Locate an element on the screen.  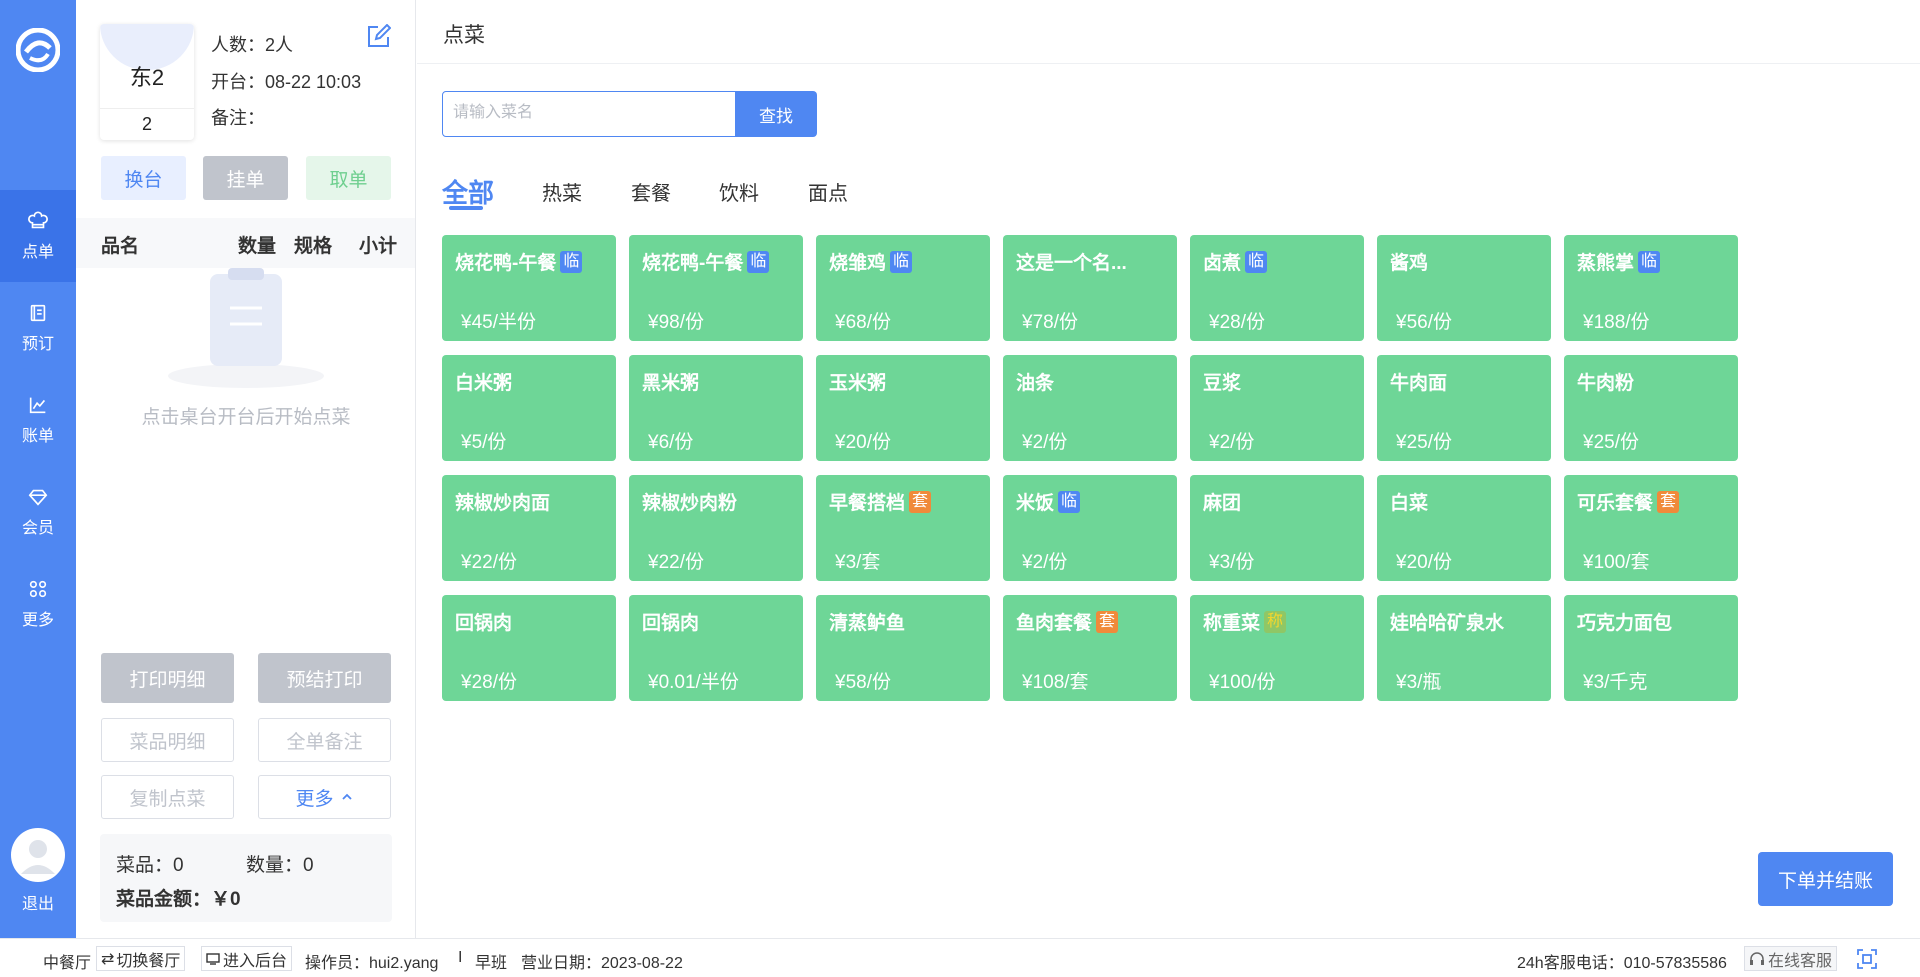
shift-info: 早班 is located at coordinates (491, 963).